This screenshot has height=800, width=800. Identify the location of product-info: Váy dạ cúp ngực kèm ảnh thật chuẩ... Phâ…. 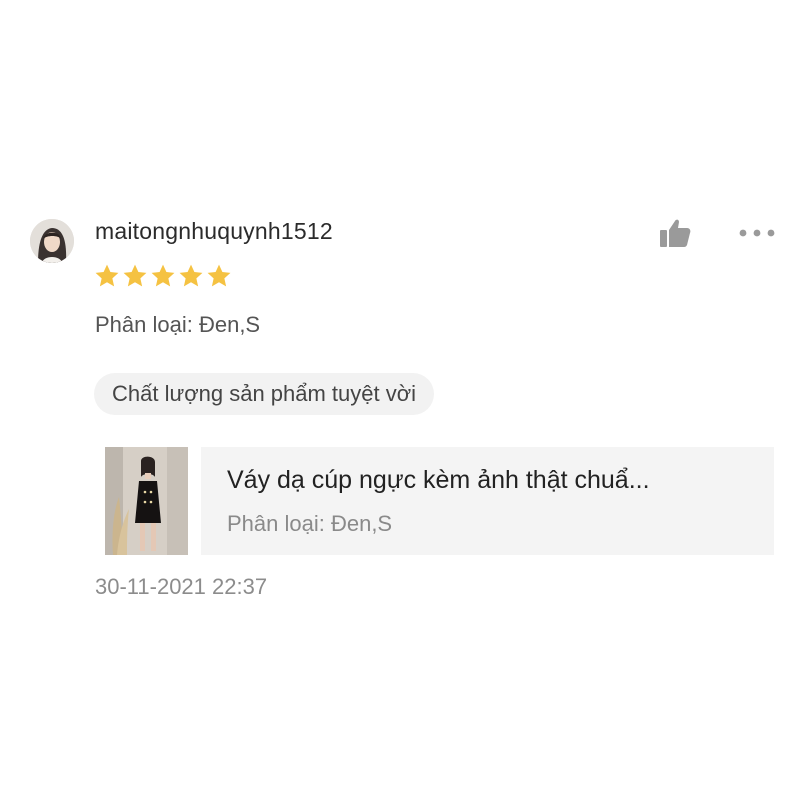
(487, 501).